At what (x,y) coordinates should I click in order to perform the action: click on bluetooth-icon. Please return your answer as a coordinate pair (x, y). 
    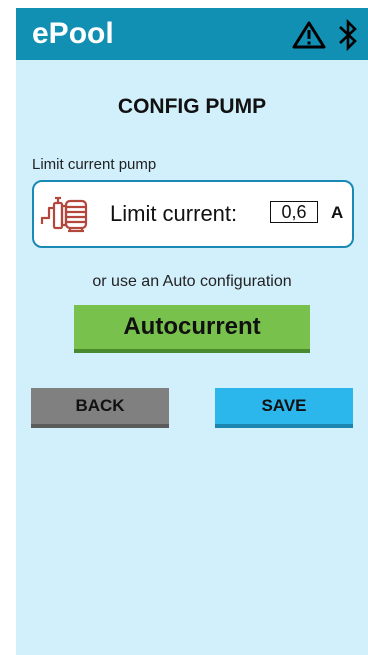
    Looking at the image, I should click on (348, 35).